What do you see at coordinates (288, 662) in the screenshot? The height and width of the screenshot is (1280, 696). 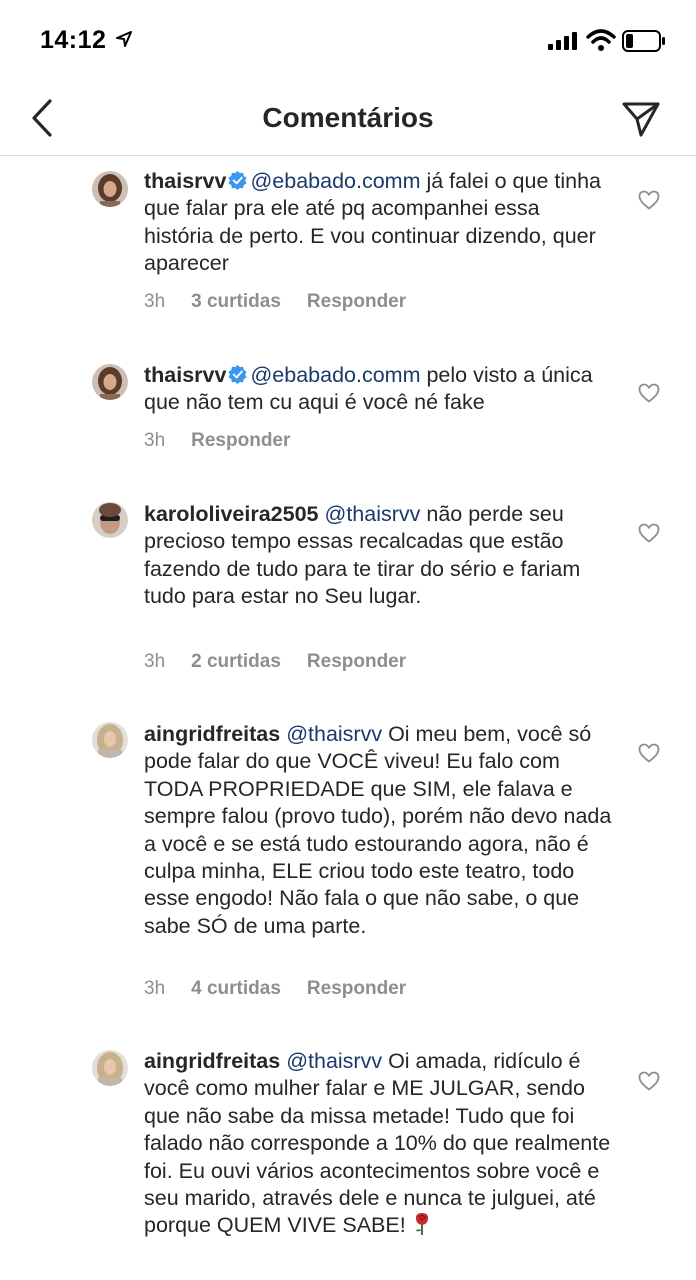 I see `comment-meta: 3h 2 curtidas Responder` at bounding box center [288, 662].